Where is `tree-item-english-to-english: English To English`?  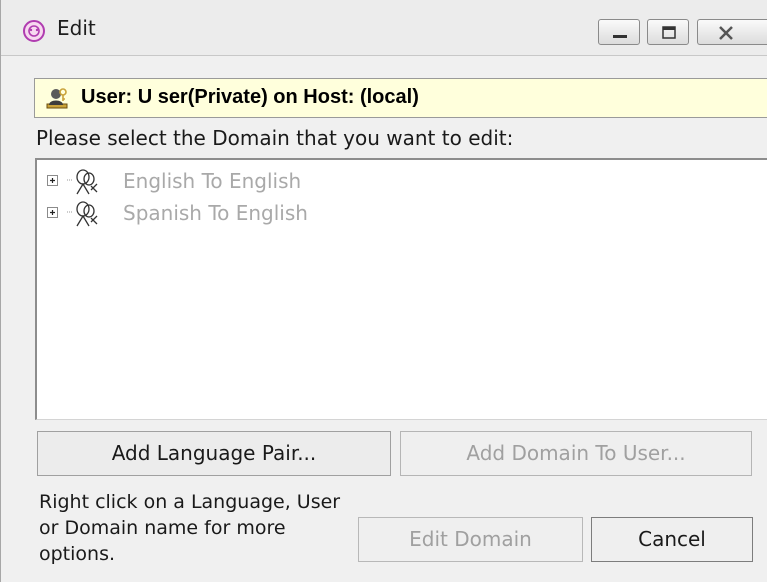 tree-item-english-to-english: English To English is located at coordinates (197, 181).